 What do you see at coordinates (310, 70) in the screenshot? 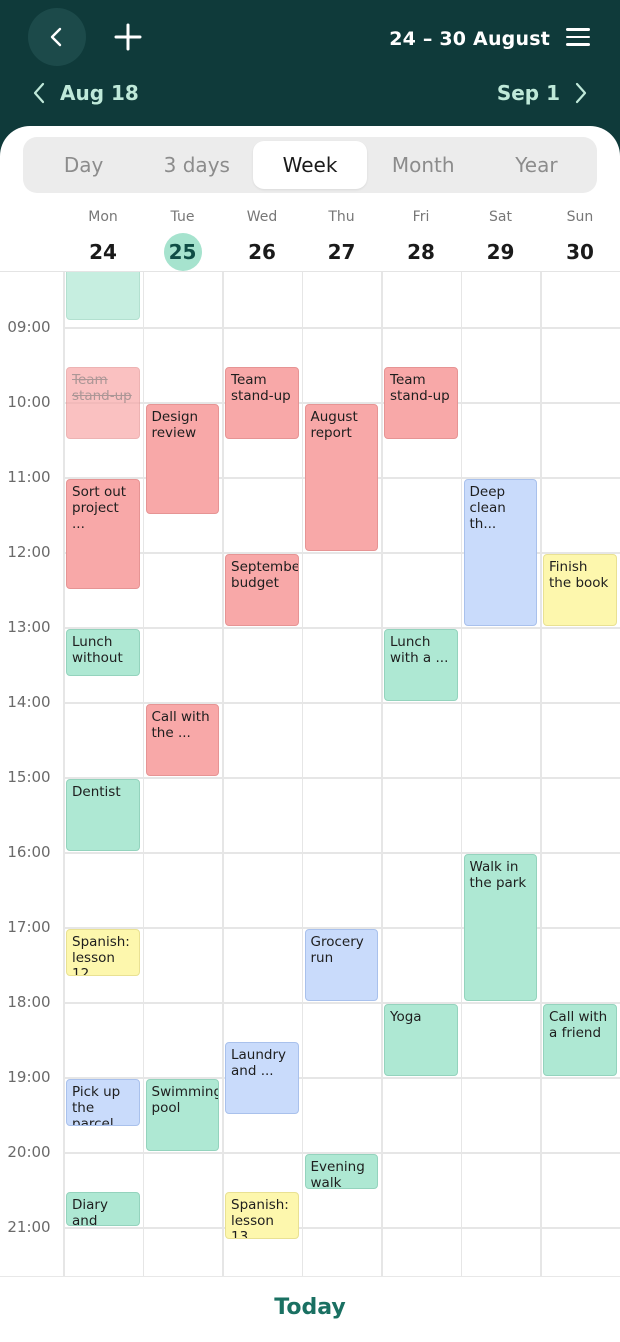
I see `top-bar: 24 – 30 August Aug 18 Sep 1` at bounding box center [310, 70].